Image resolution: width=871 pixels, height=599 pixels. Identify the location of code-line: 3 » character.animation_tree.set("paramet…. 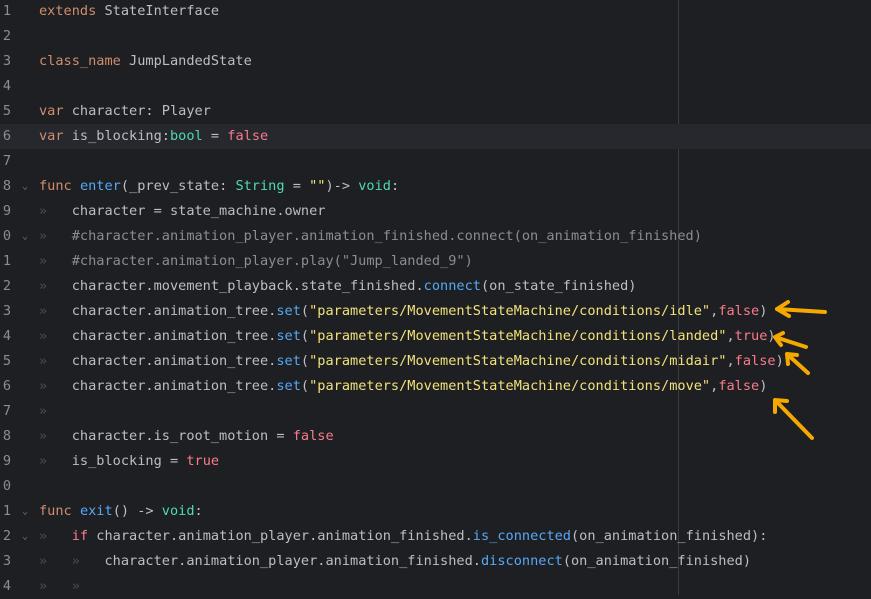
(435, 311).